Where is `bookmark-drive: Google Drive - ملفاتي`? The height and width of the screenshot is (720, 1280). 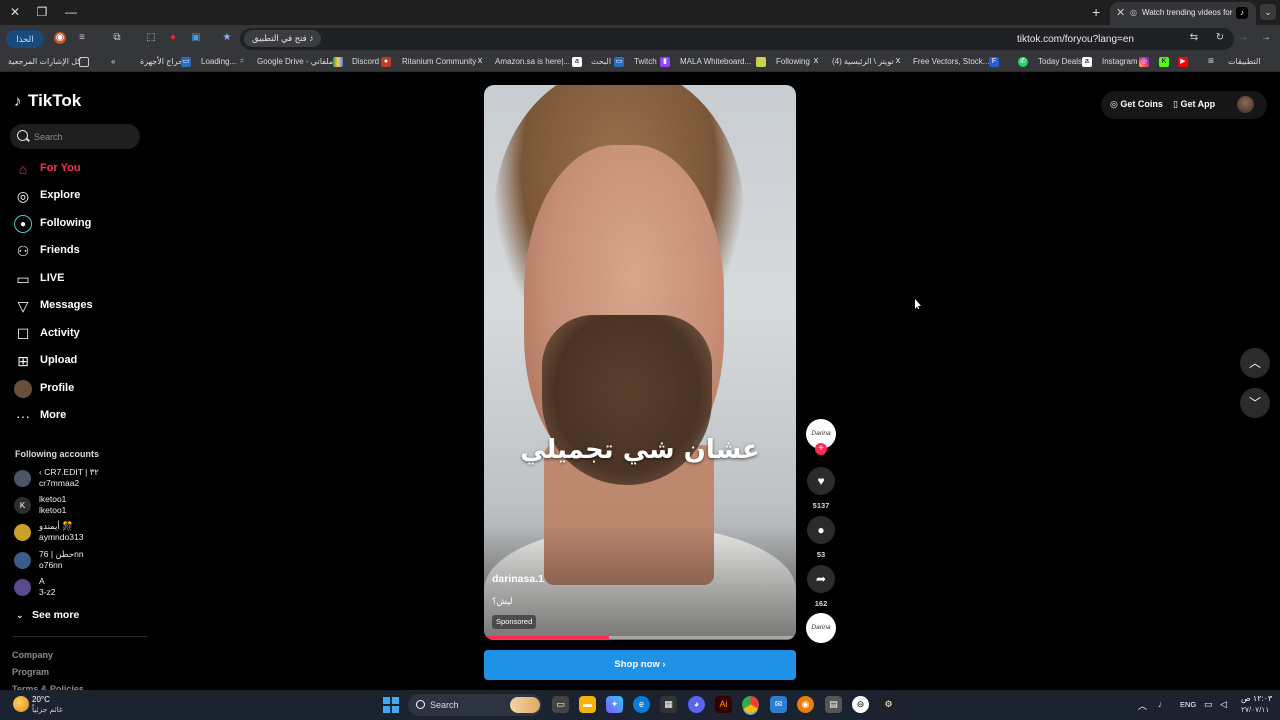 bookmark-drive: Google Drive - ملفاتي is located at coordinates (295, 61).